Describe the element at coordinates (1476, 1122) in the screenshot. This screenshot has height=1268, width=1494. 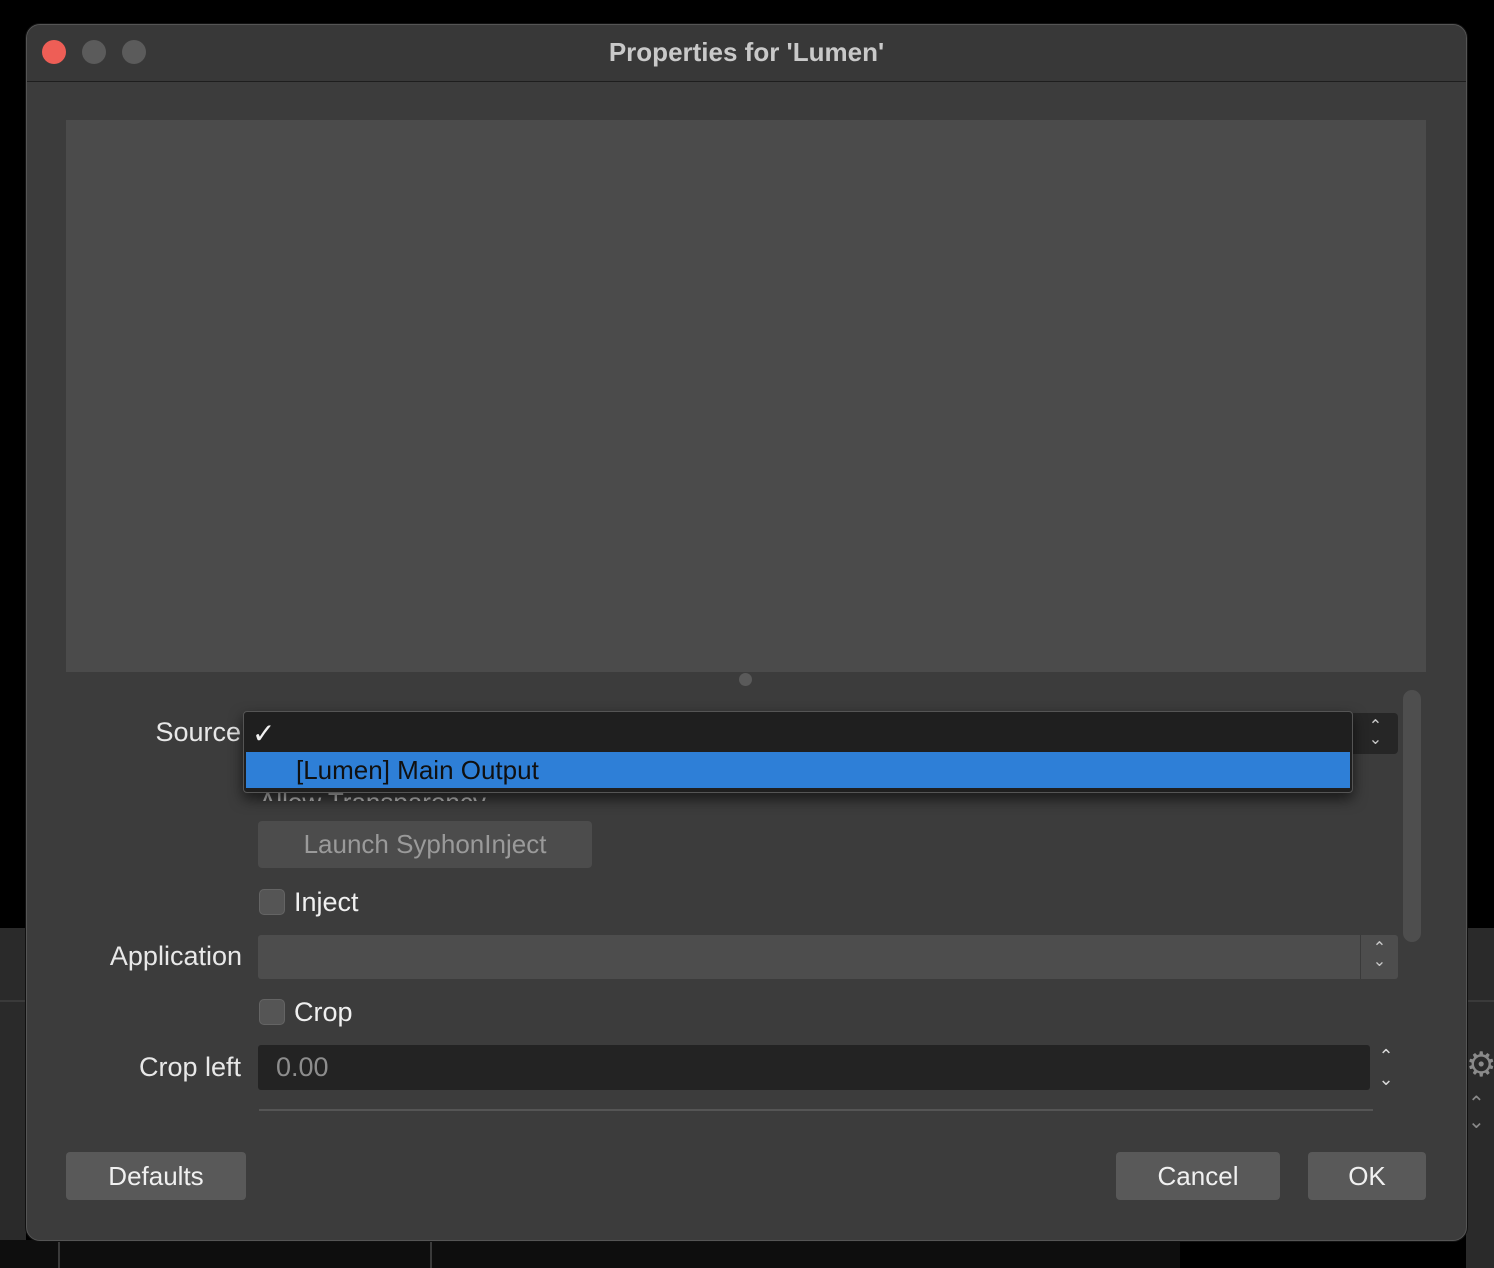
I see `background-chevron-down-icon: ⌄` at that location.